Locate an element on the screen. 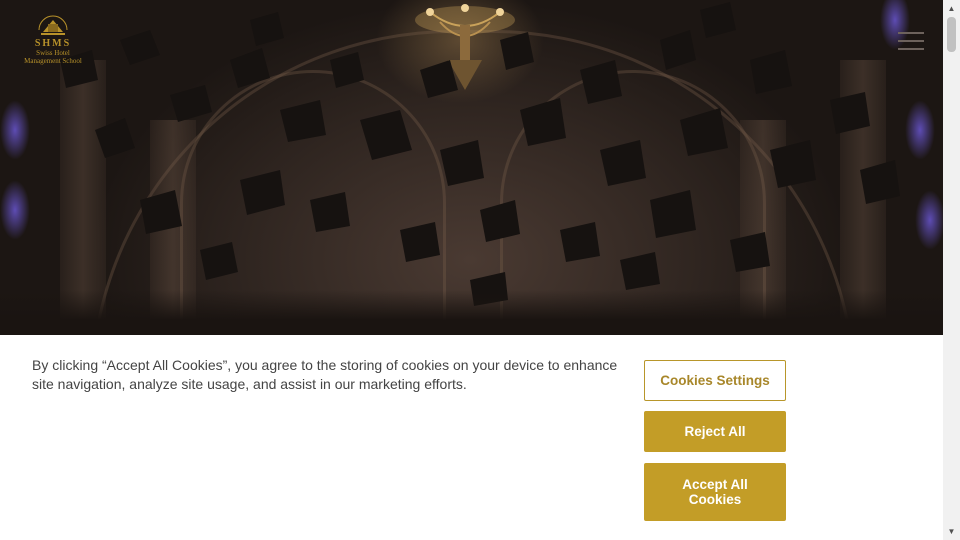 The height and width of the screenshot is (540, 960). logo-brand: SHMS is located at coordinates (53, 43).